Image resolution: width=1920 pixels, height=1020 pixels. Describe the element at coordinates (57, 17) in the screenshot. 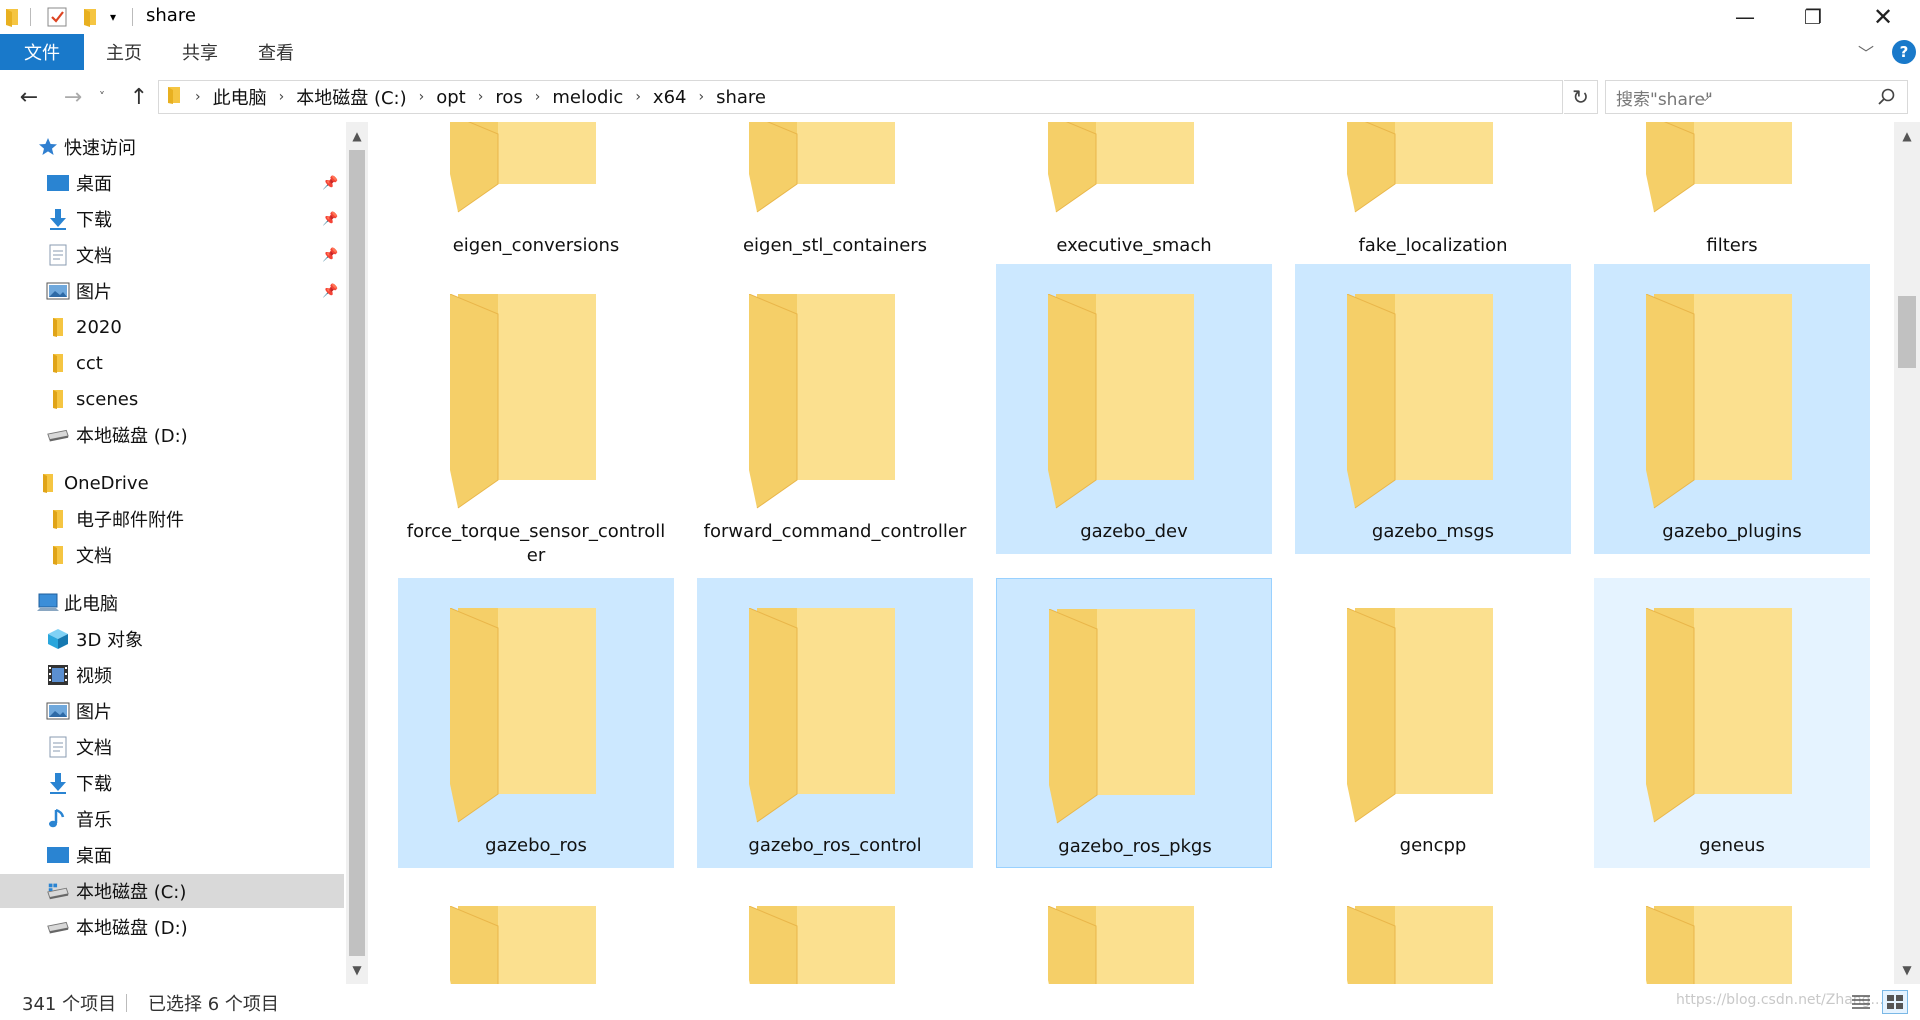

I see `properties-icon` at that location.